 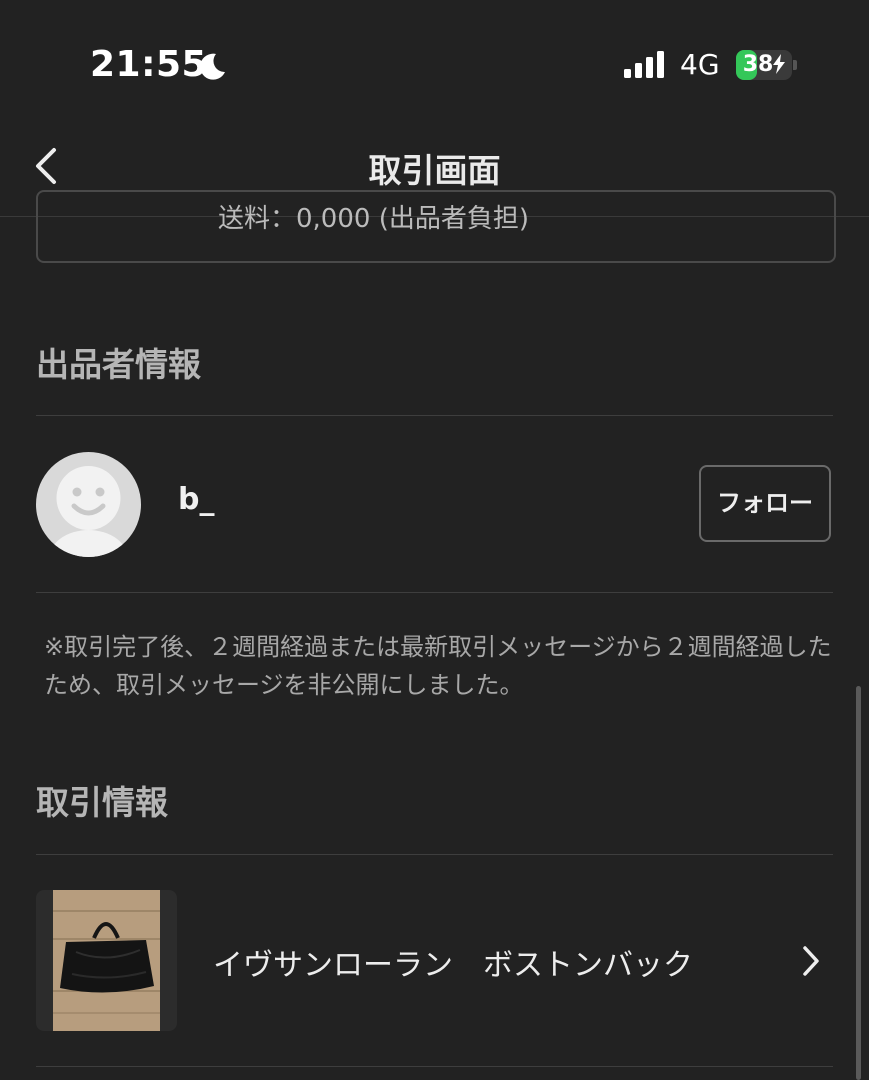 I want to click on follow-button: フォロー, so click(x=765, y=503).